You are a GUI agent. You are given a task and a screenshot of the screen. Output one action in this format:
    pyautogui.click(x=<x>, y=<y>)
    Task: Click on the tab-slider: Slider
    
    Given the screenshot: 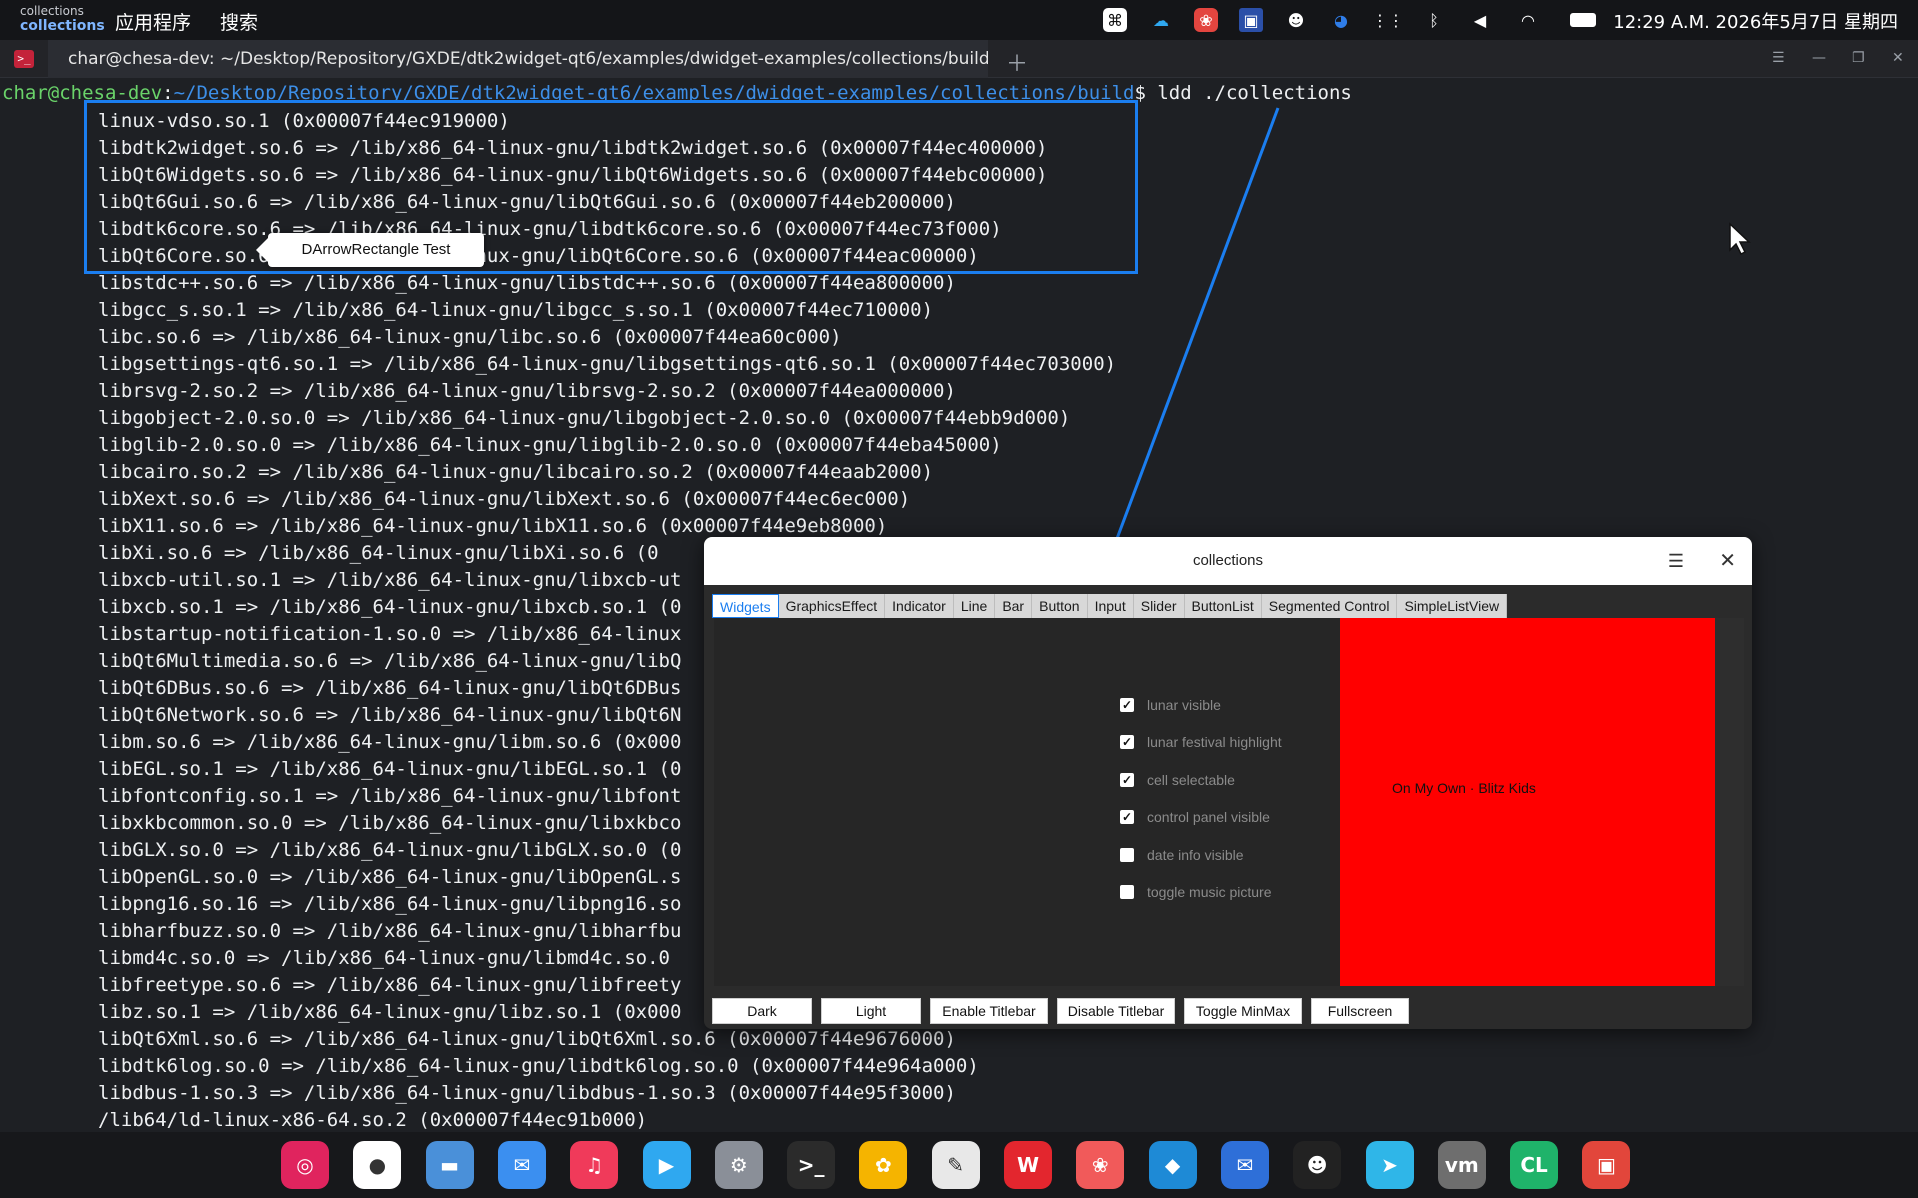 What is the action you would take?
    pyautogui.click(x=1159, y=606)
    